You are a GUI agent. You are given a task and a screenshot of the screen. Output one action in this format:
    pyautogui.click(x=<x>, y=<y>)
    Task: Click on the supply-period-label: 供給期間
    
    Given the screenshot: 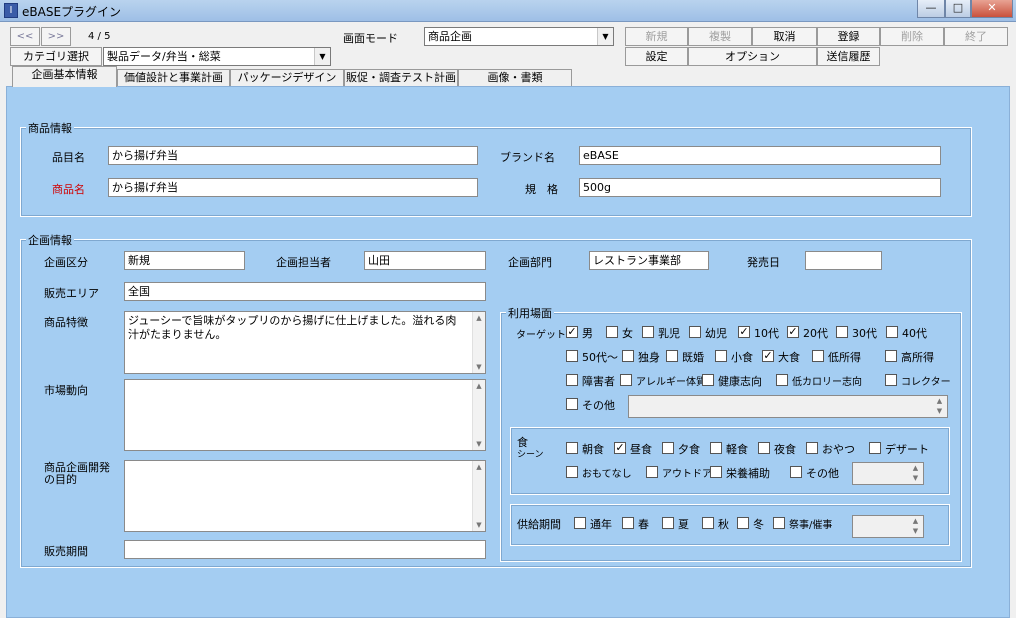 What is the action you would take?
    pyautogui.click(x=539, y=524)
    